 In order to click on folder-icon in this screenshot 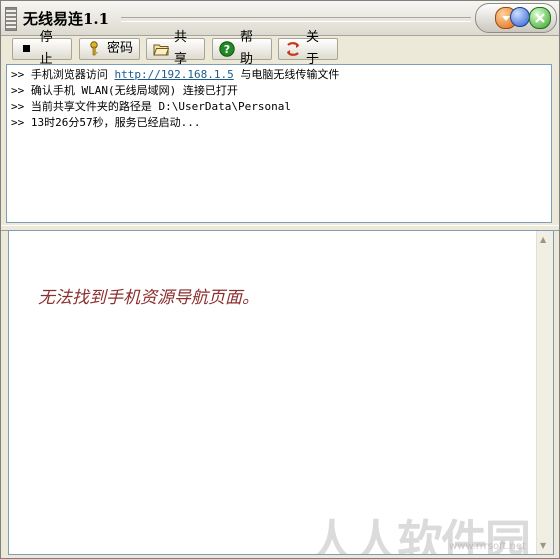, I will do `click(161, 49)`.